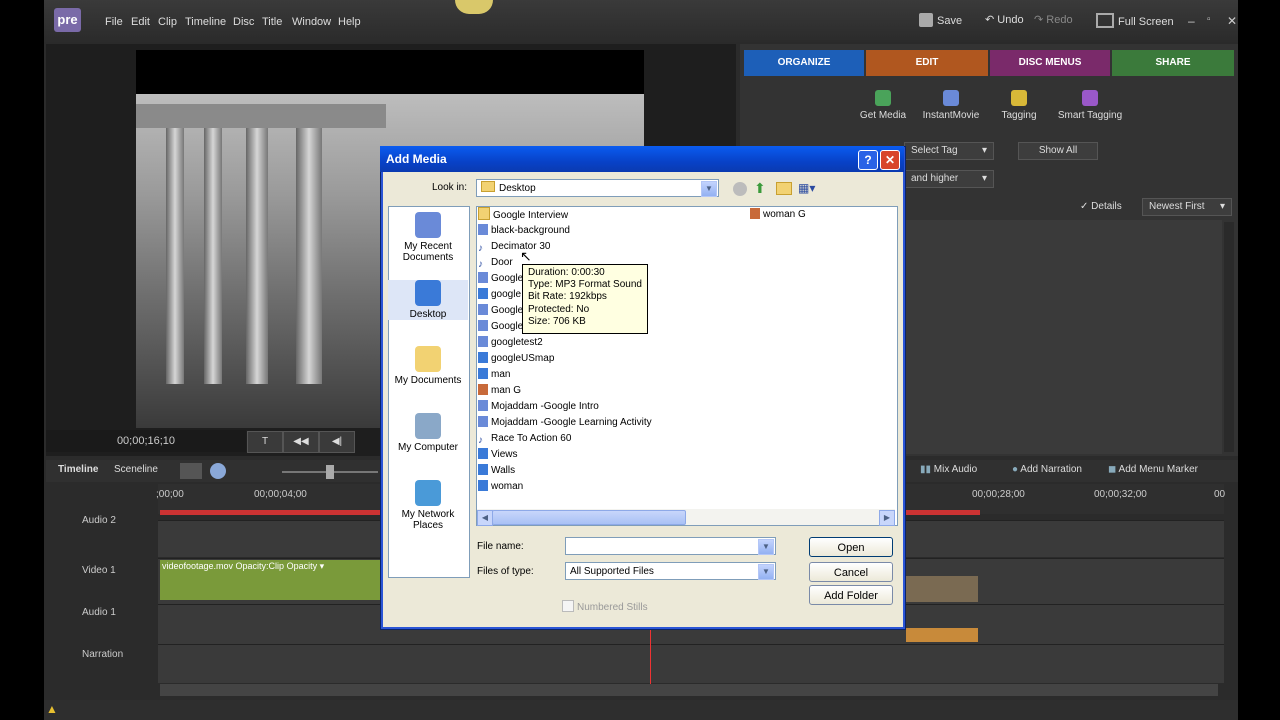  Describe the element at coordinates (488, 186) in the screenshot. I see `folder-icon` at that location.